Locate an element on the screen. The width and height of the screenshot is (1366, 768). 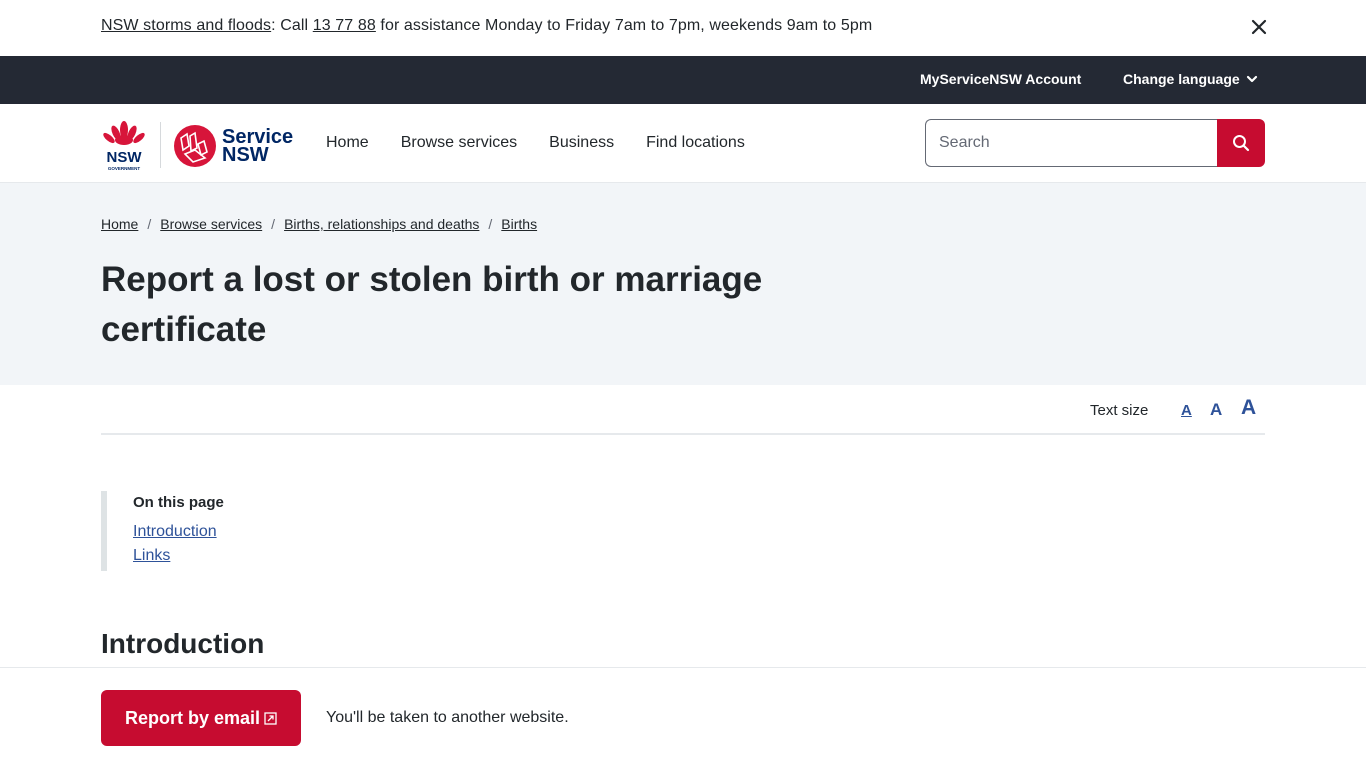
on-this-page-title: On this page is located at coordinates (178, 502).